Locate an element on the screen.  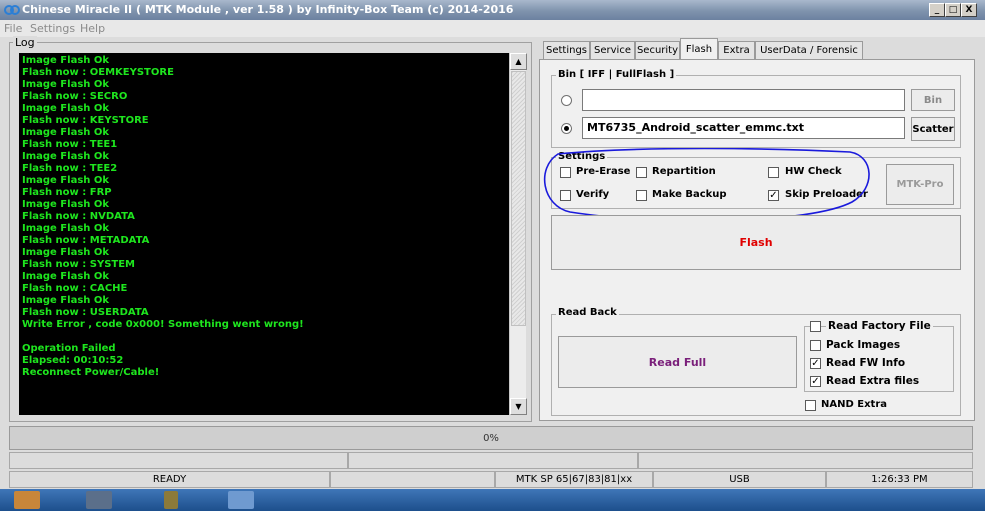
log-line: Operation Failed is located at coordinates (69, 348).